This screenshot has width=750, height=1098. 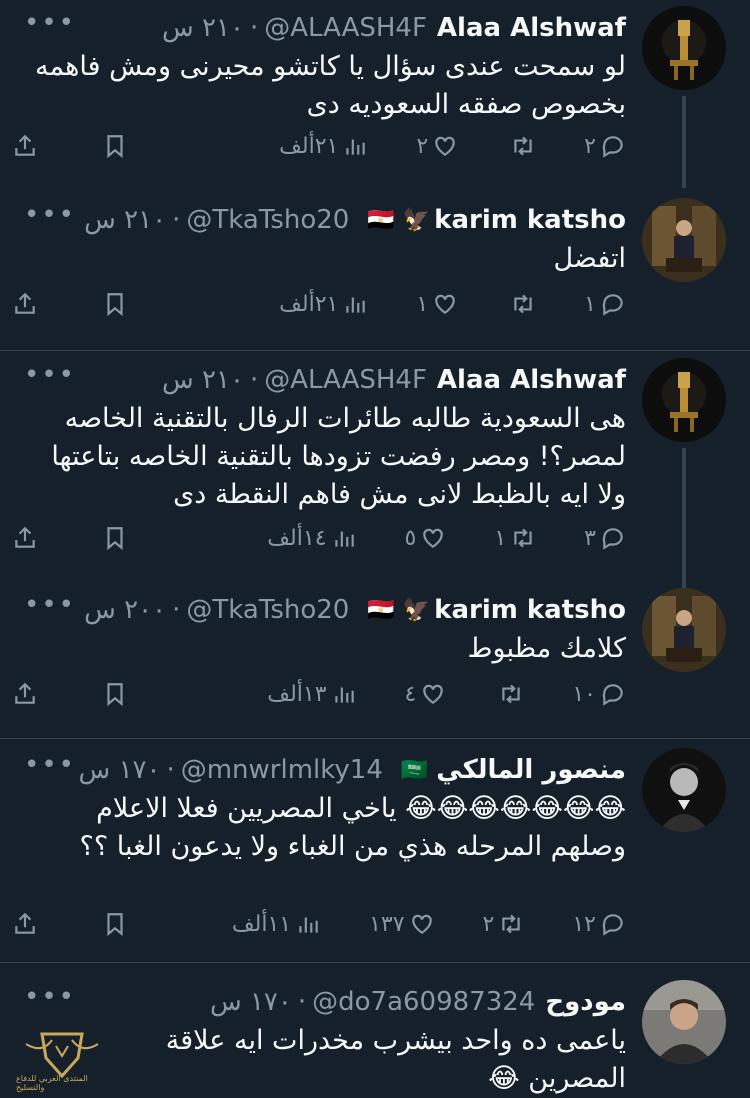 What do you see at coordinates (515, 538) in the screenshot?
I see `retweet-button: ١` at bounding box center [515, 538].